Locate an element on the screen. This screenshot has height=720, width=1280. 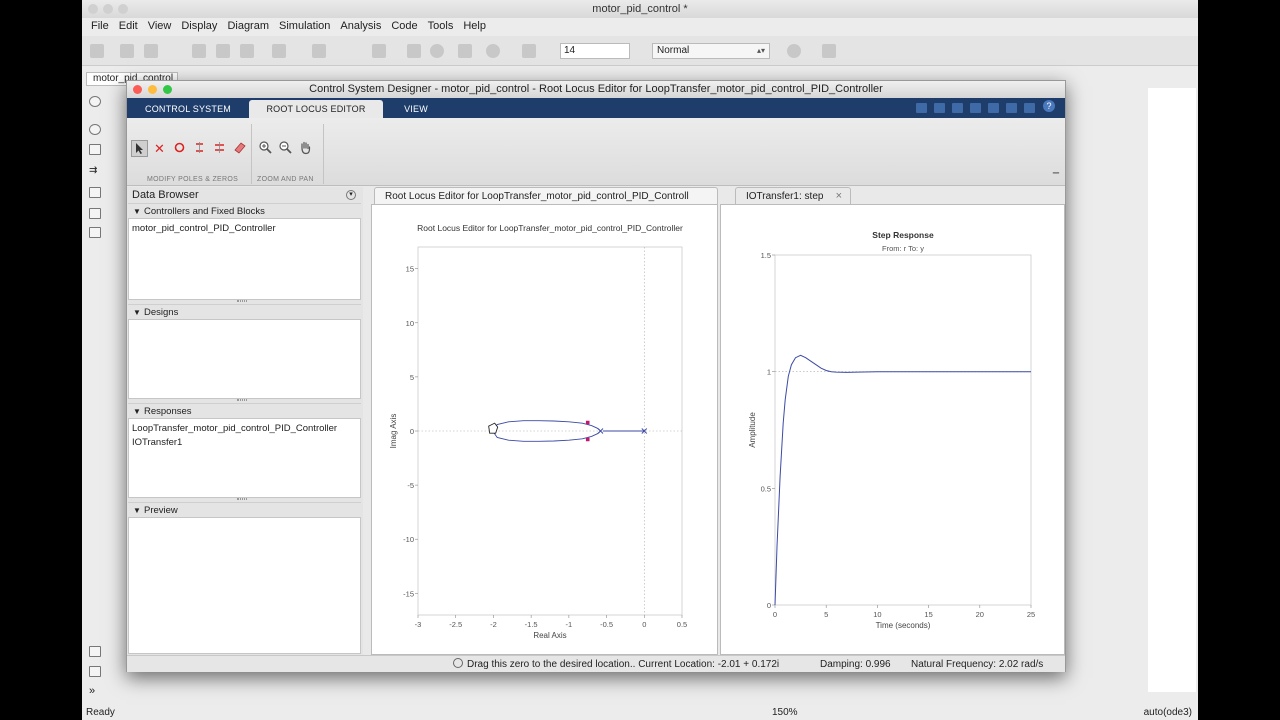
add-zero-icon is located at coordinates (179, 148).